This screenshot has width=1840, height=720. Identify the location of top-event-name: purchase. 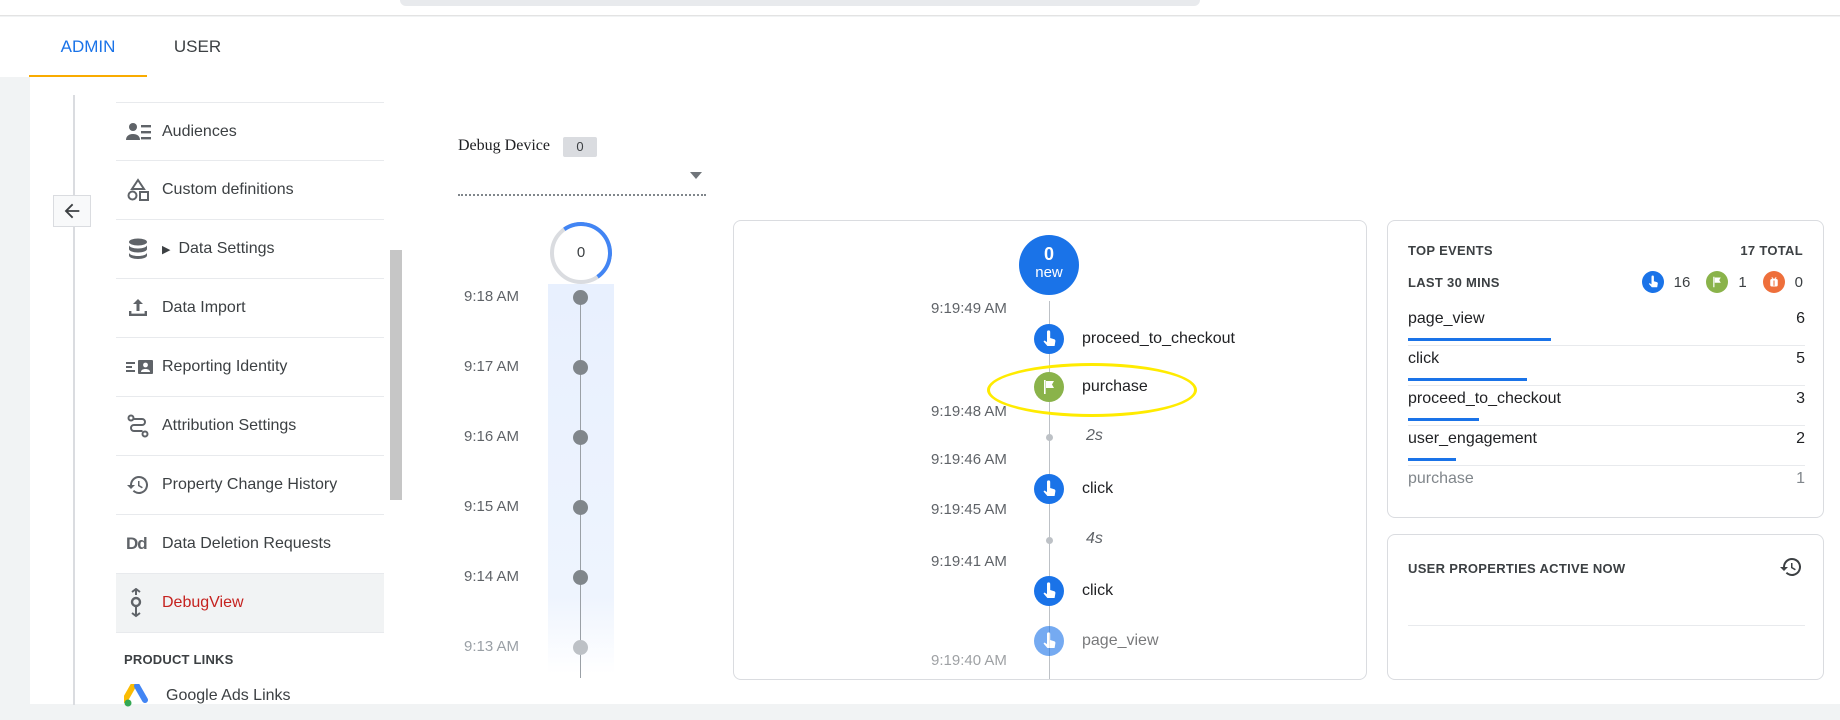
(1441, 478).